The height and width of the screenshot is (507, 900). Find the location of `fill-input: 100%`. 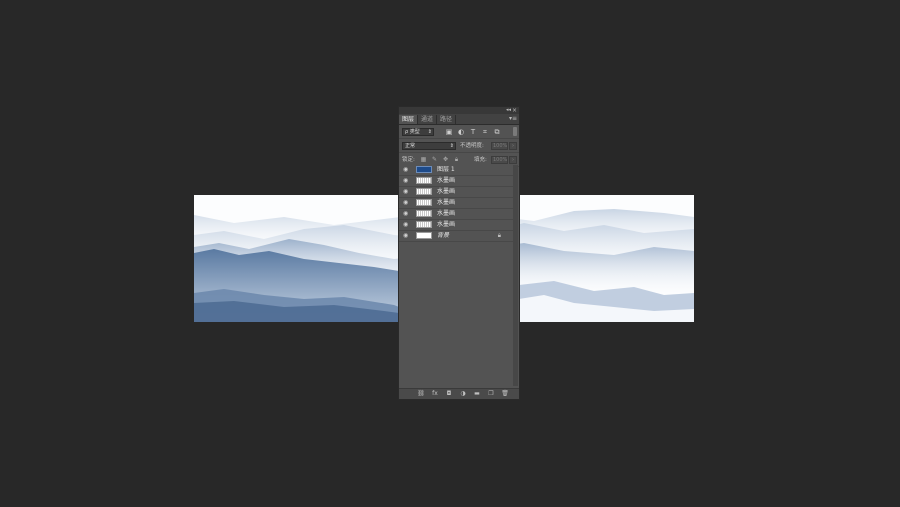

fill-input: 100% is located at coordinates (499, 160).